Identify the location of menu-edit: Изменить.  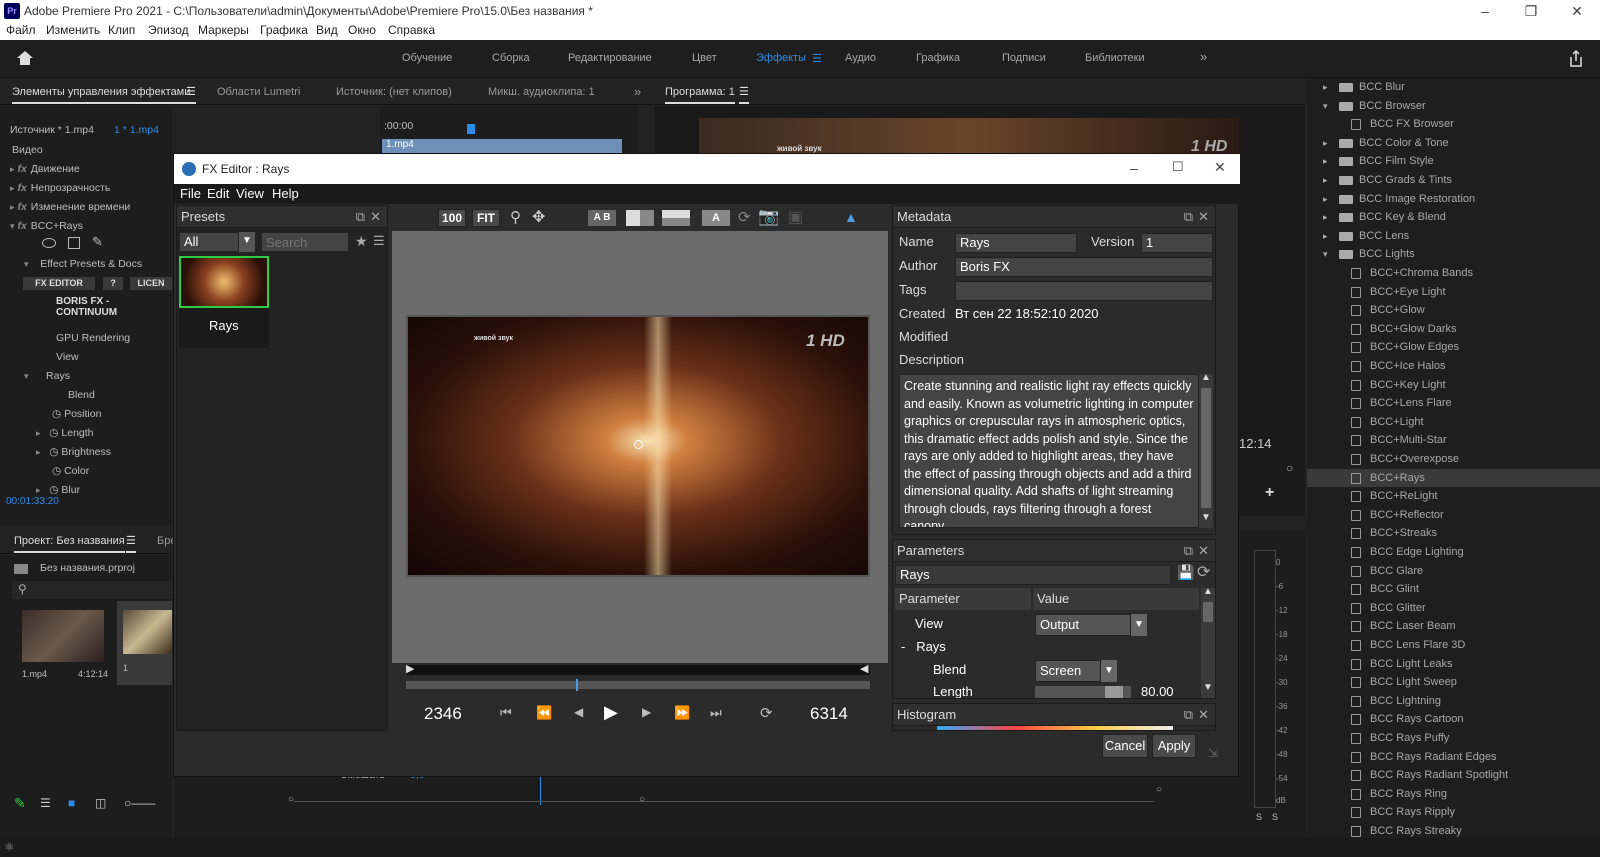
(73, 30).